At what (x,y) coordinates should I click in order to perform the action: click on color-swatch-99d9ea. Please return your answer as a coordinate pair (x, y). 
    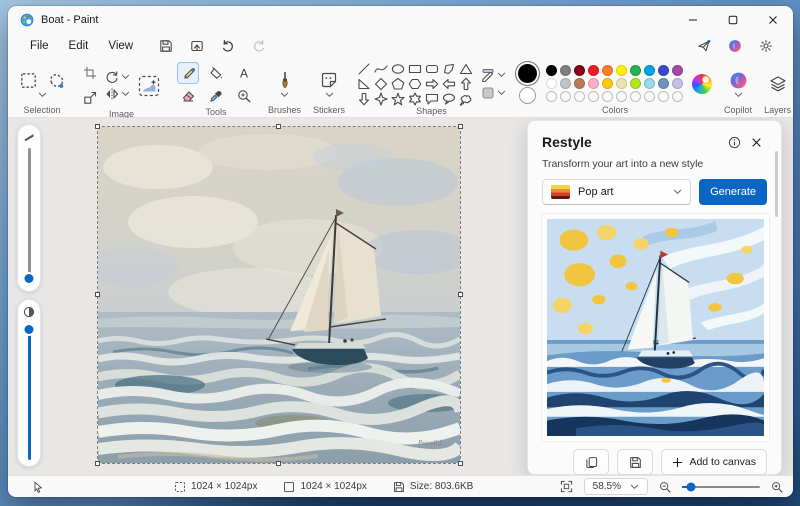
    Looking at the image, I should click on (649, 83).